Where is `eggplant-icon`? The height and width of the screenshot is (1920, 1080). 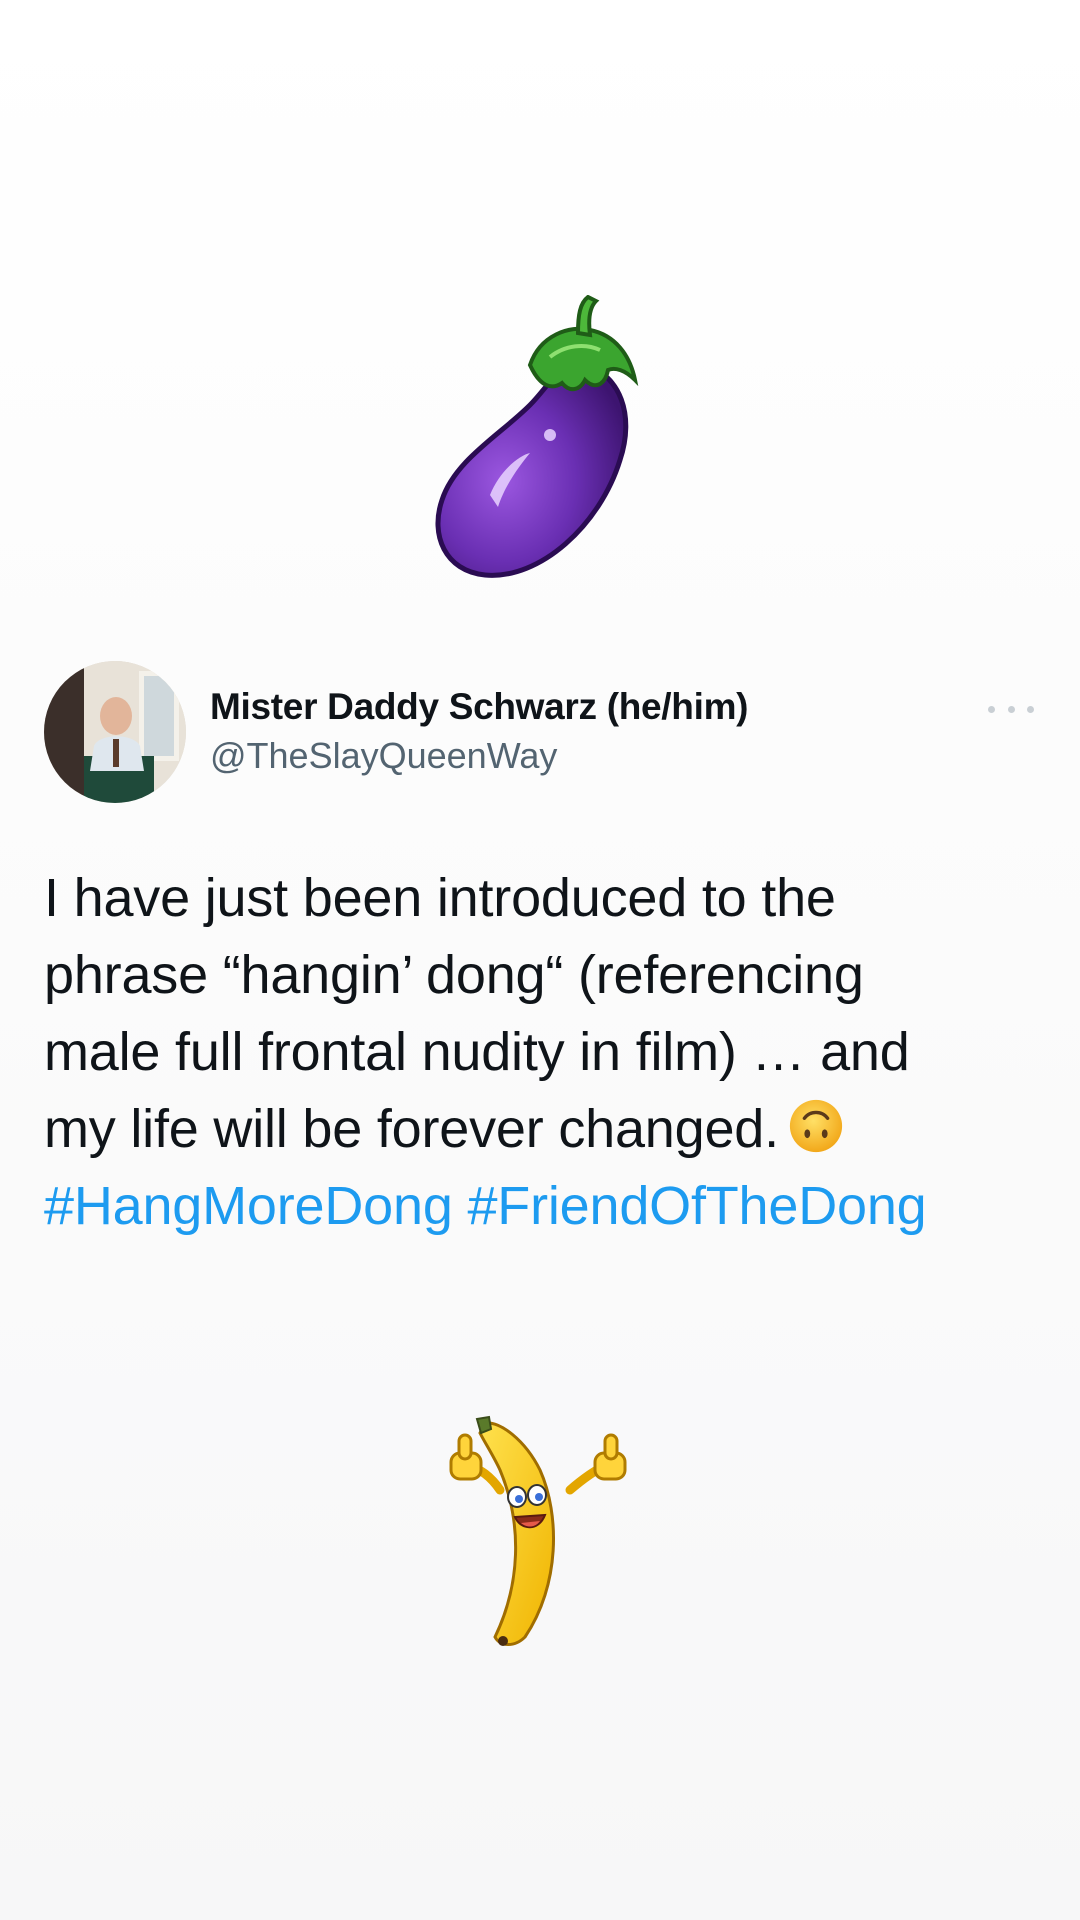
eggplant-icon is located at coordinates (537, 436).